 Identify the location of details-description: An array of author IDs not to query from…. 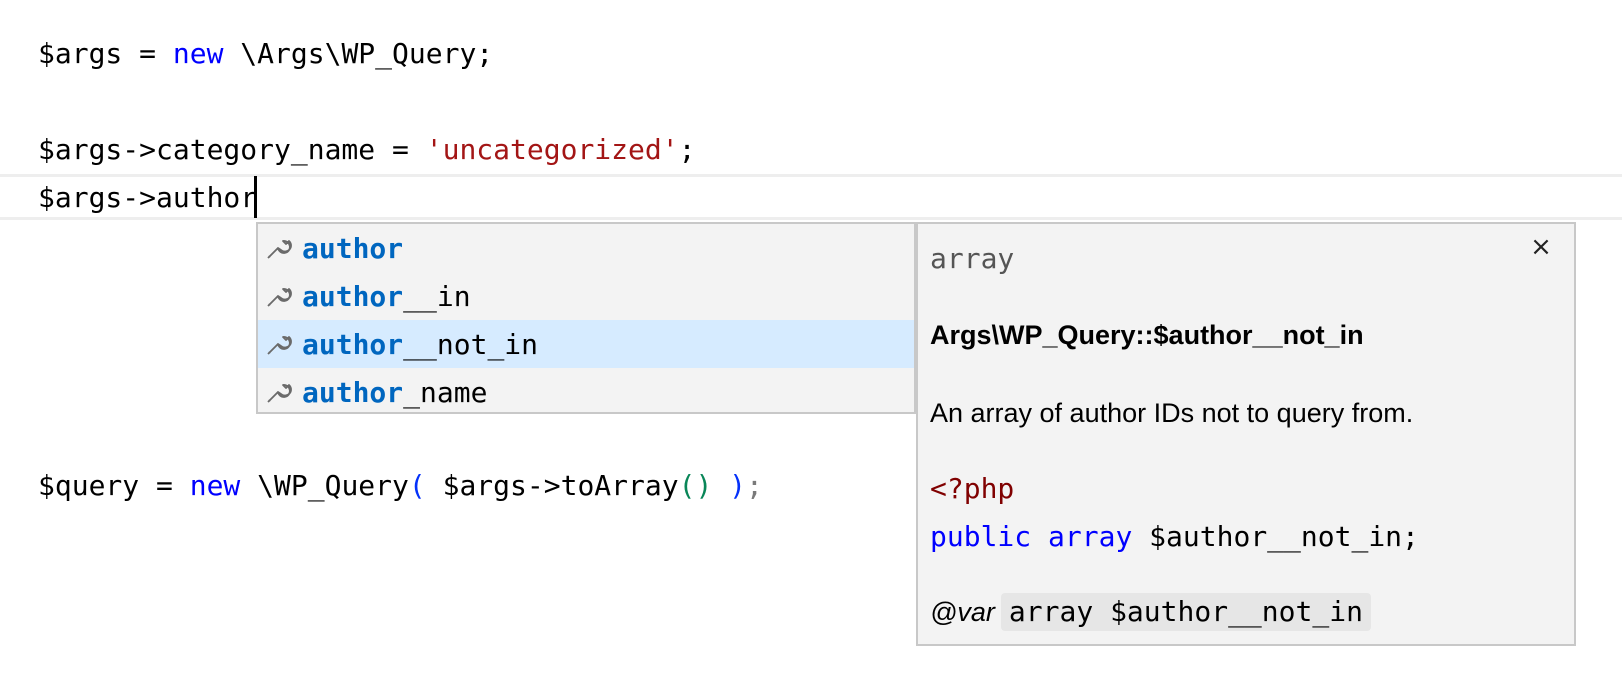
(1172, 413).